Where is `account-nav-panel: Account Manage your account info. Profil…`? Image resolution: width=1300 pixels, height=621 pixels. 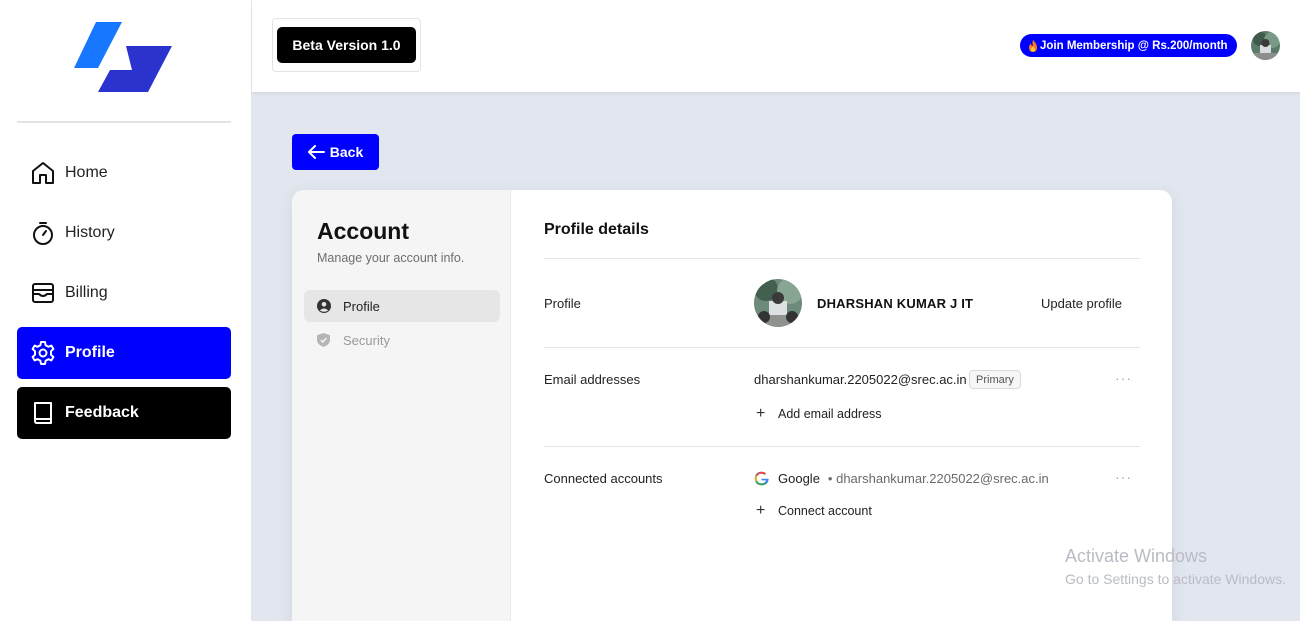
account-nav-panel: Account Manage your account info. Profil… is located at coordinates (401, 405).